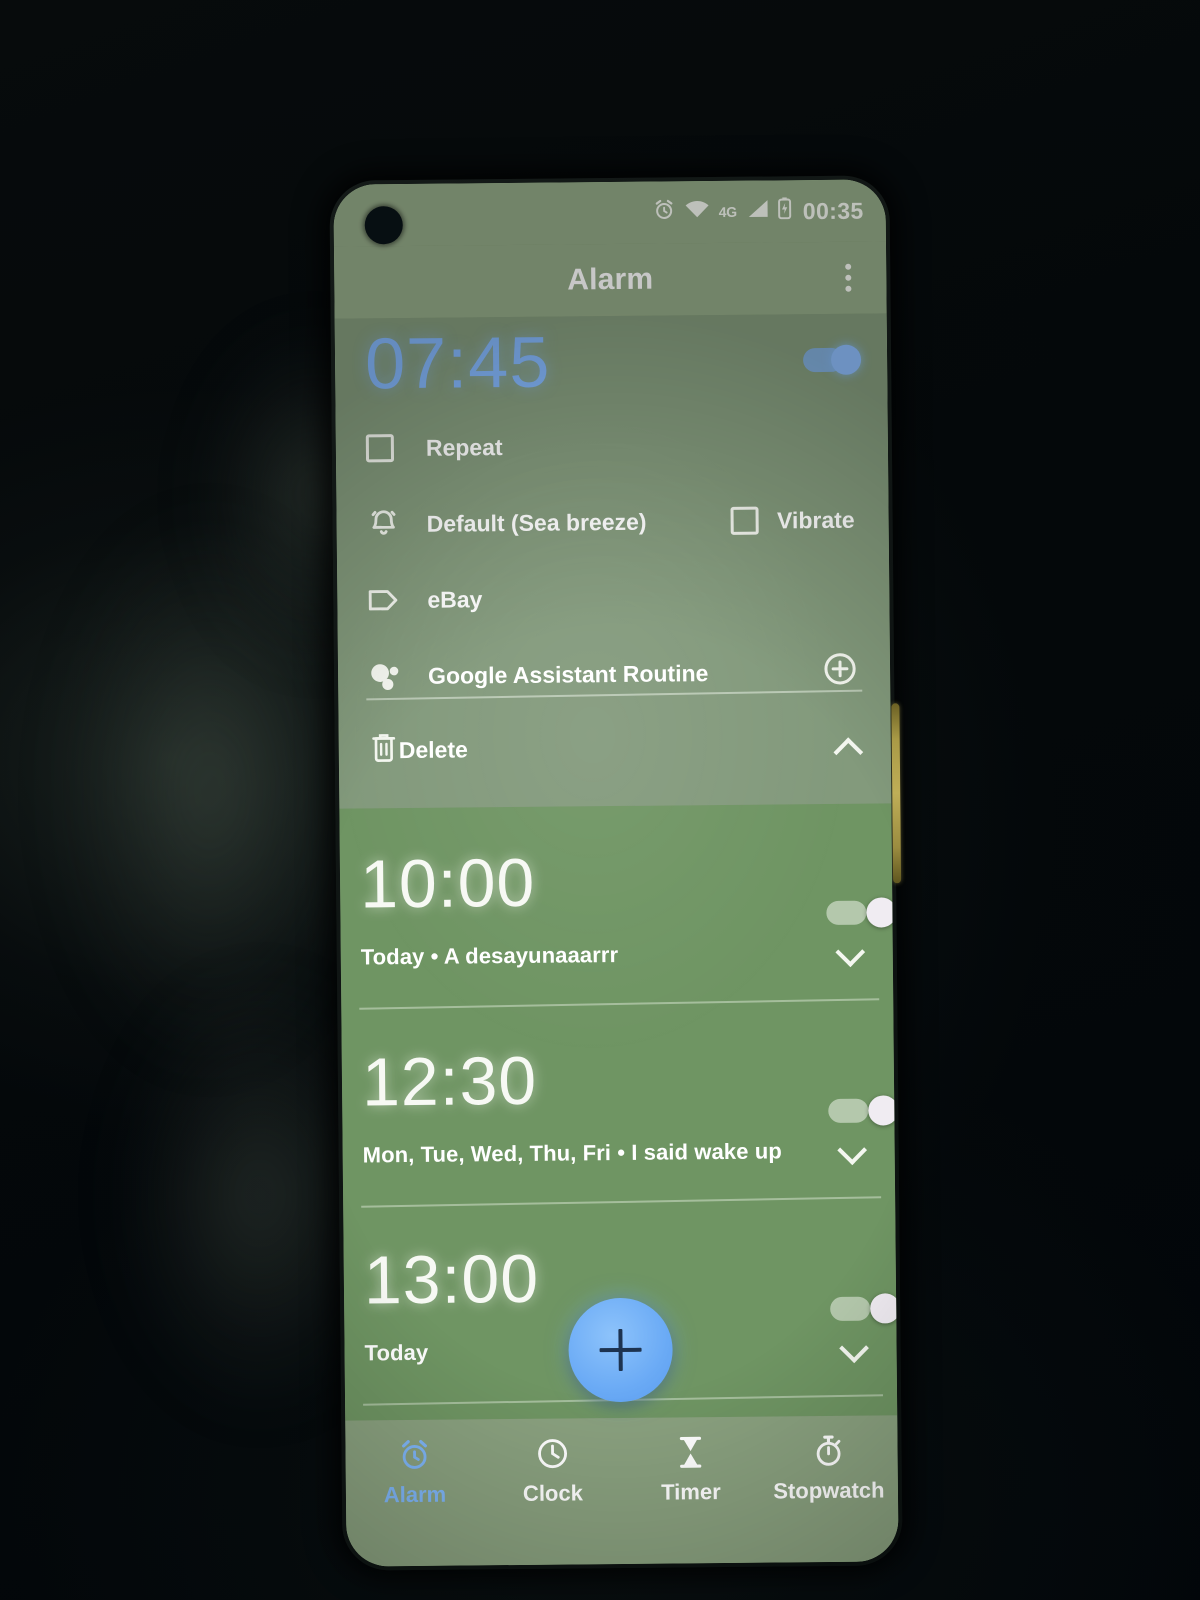 This screenshot has height=1600, width=1200. What do you see at coordinates (536, 522) in the screenshot?
I see `ringtone-label: Default (Sea breeze)` at bounding box center [536, 522].